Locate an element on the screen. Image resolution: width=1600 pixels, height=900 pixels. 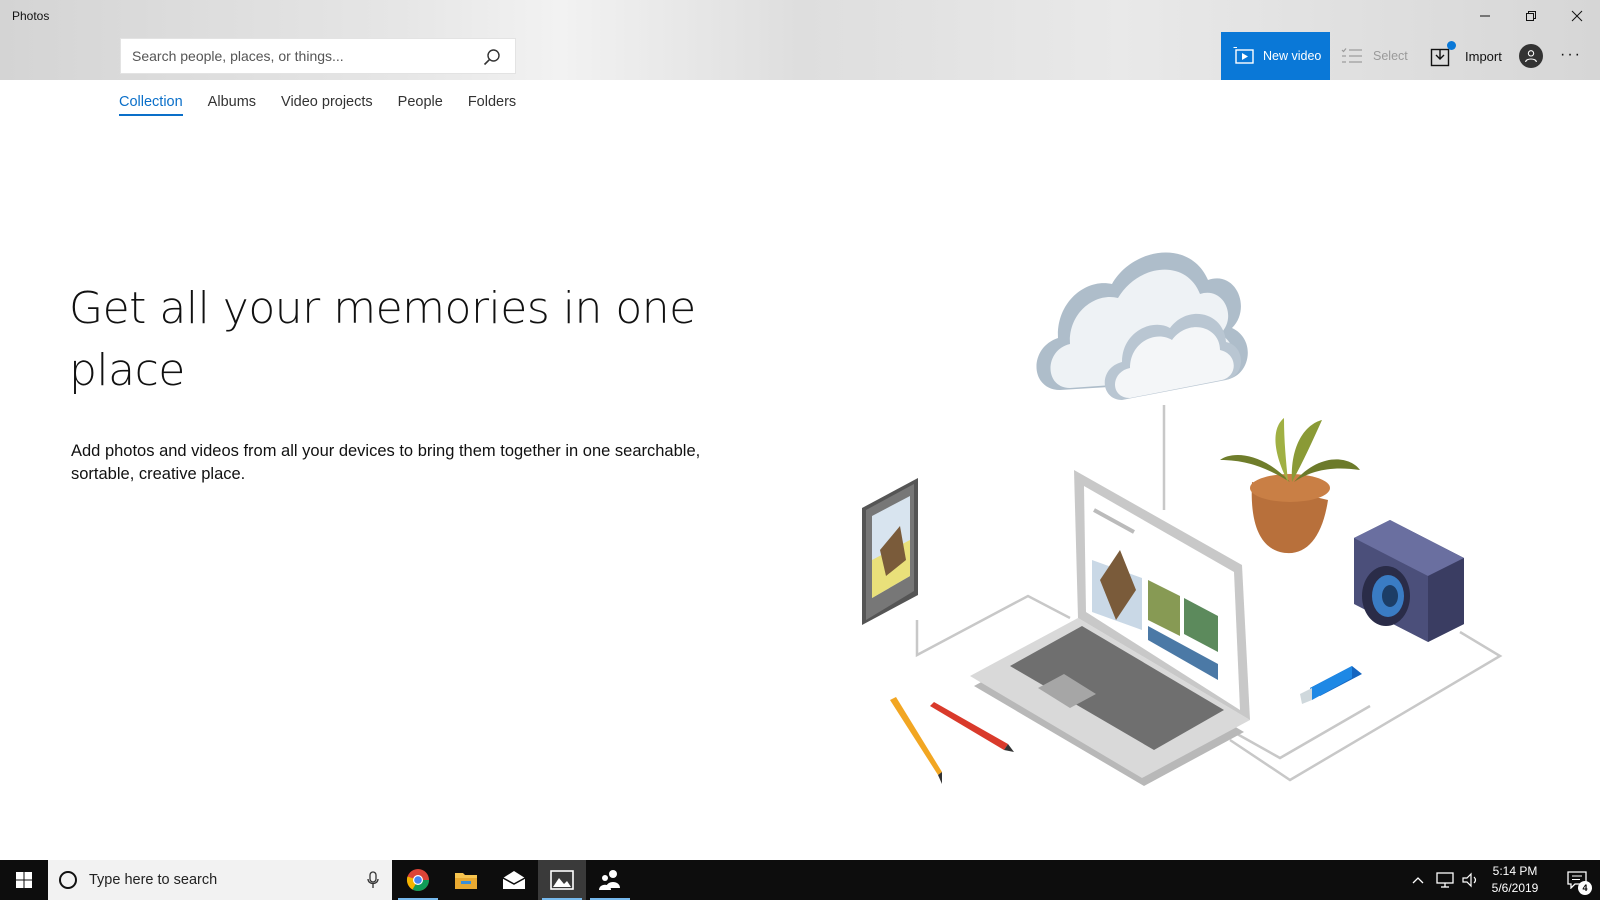
clock-time: 5:14 PM is located at coordinates (1515, 871).